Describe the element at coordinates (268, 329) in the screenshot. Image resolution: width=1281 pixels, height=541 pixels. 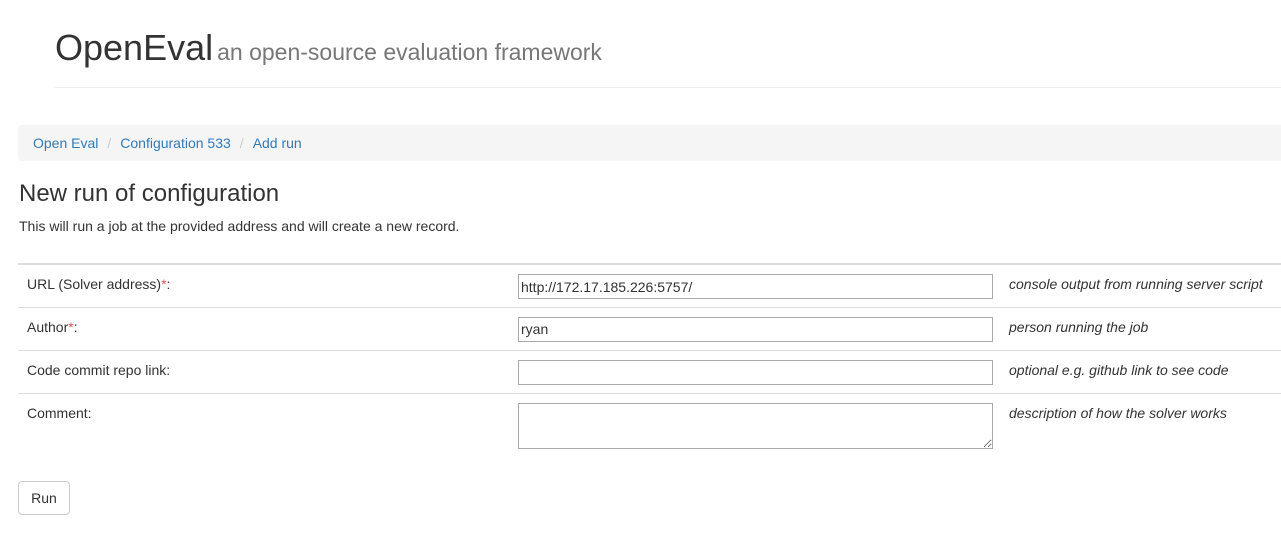
I see `author-label: Author*:` at that location.